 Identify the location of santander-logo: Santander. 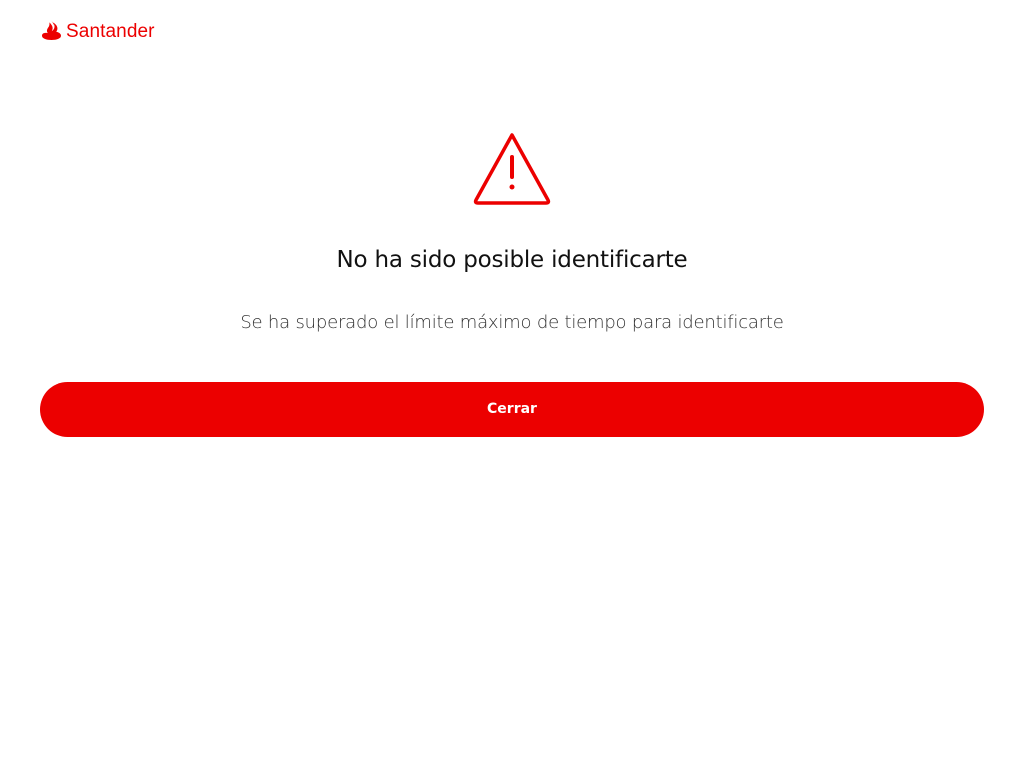
(97, 30).